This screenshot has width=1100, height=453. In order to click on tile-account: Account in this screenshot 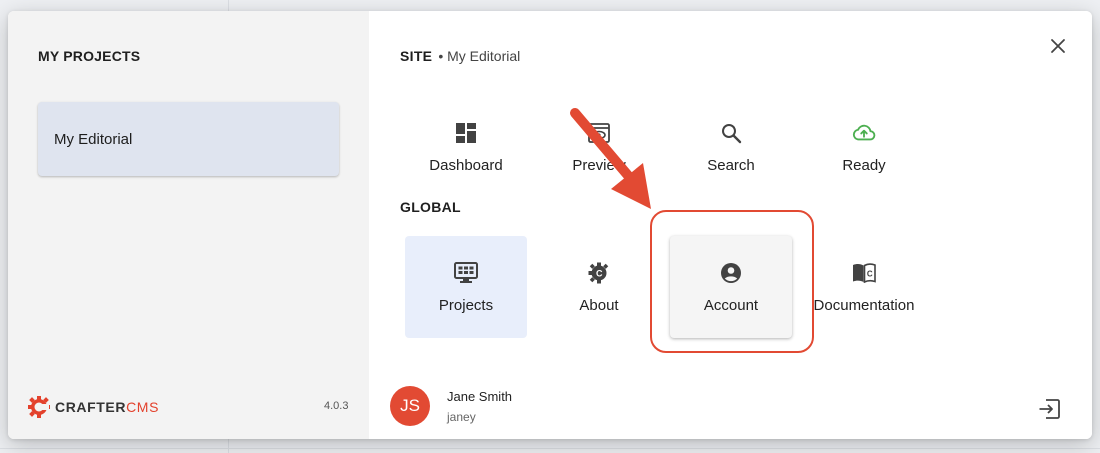, I will do `click(731, 287)`.